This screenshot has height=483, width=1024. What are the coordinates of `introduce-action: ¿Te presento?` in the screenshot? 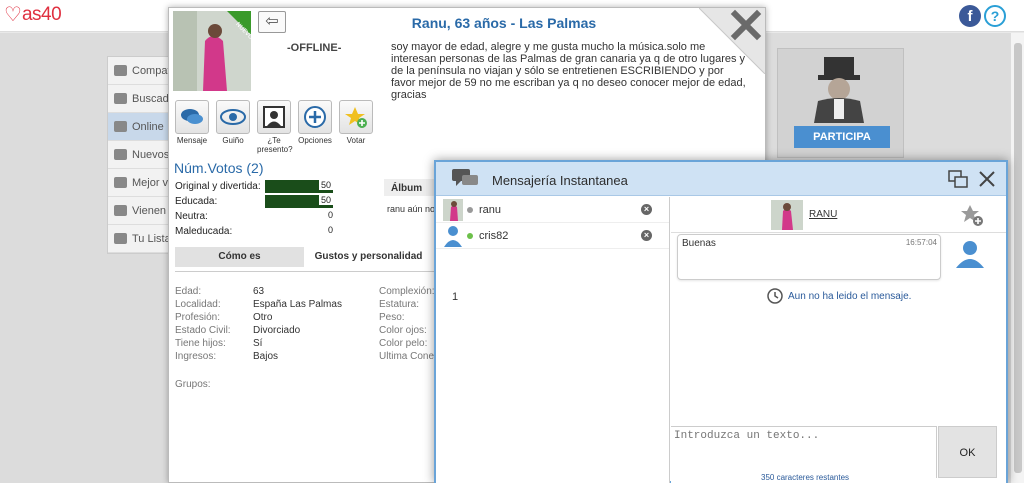 It's located at (275, 127).